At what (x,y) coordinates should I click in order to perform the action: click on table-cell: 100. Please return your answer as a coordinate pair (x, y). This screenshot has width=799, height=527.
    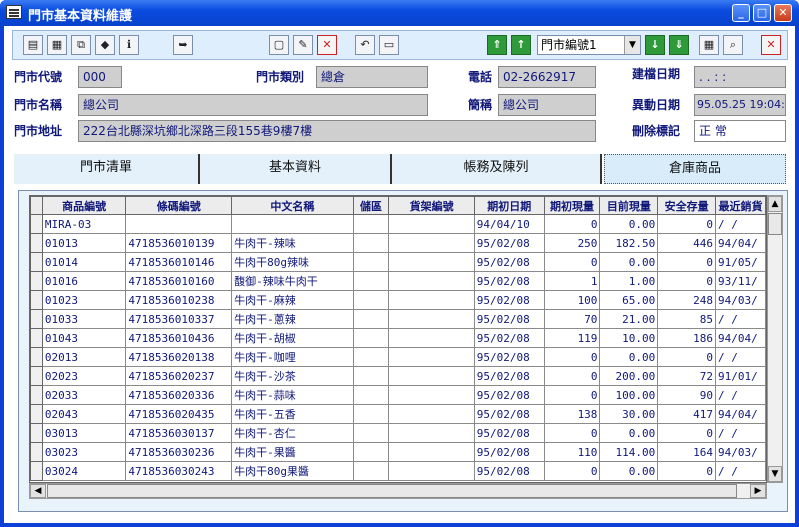
    Looking at the image, I should click on (572, 300).